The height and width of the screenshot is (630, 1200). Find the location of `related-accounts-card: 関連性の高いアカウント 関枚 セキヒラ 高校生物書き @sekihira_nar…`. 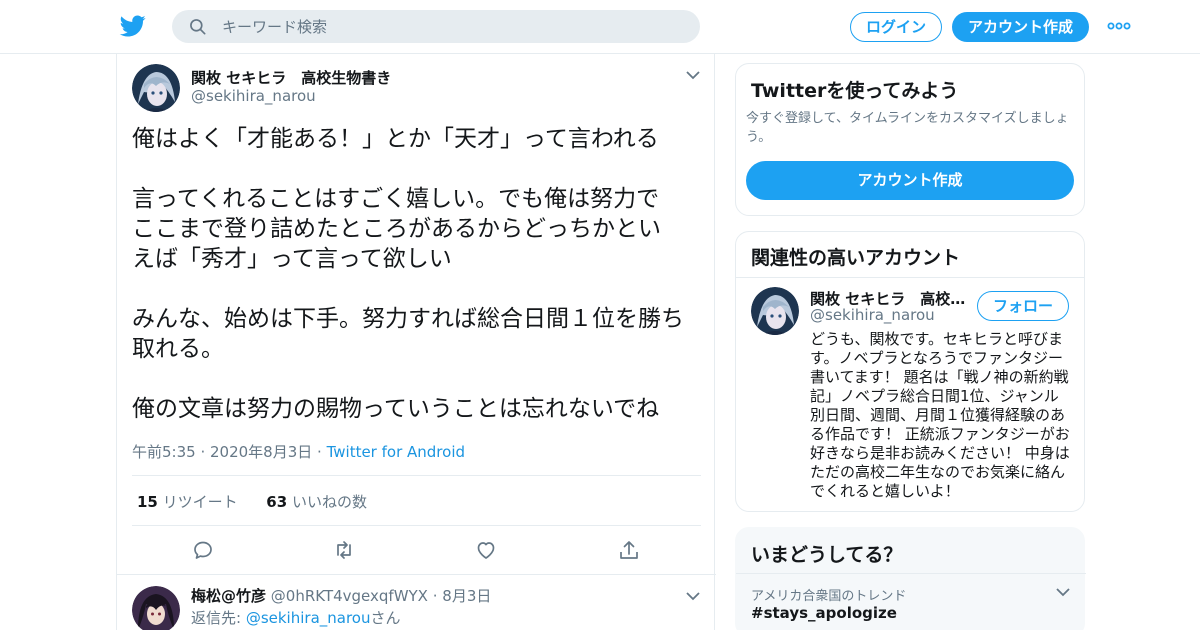

related-accounts-card: 関連性の高いアカウント 関枚 セキヒラ 高校生物書き @sekihira_nar… is located at coordinates (910, 371).